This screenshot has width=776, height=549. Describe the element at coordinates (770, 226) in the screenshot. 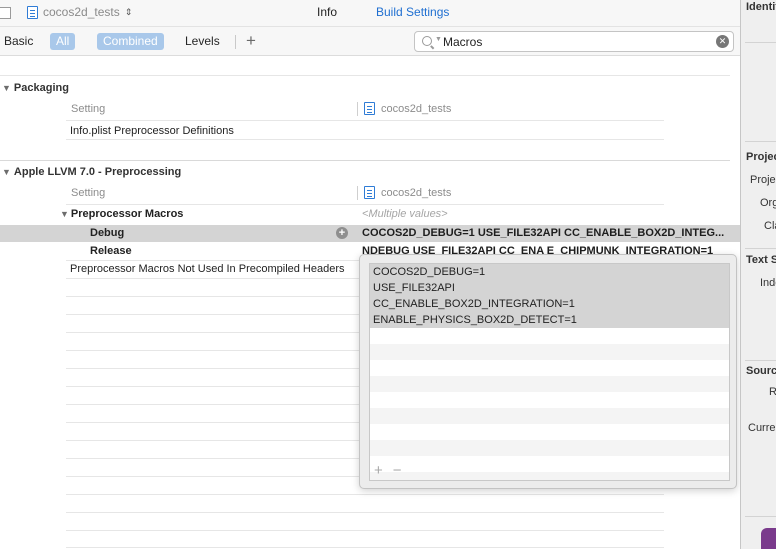

I see `inspector-class-prefix-label: Cla` at that location.